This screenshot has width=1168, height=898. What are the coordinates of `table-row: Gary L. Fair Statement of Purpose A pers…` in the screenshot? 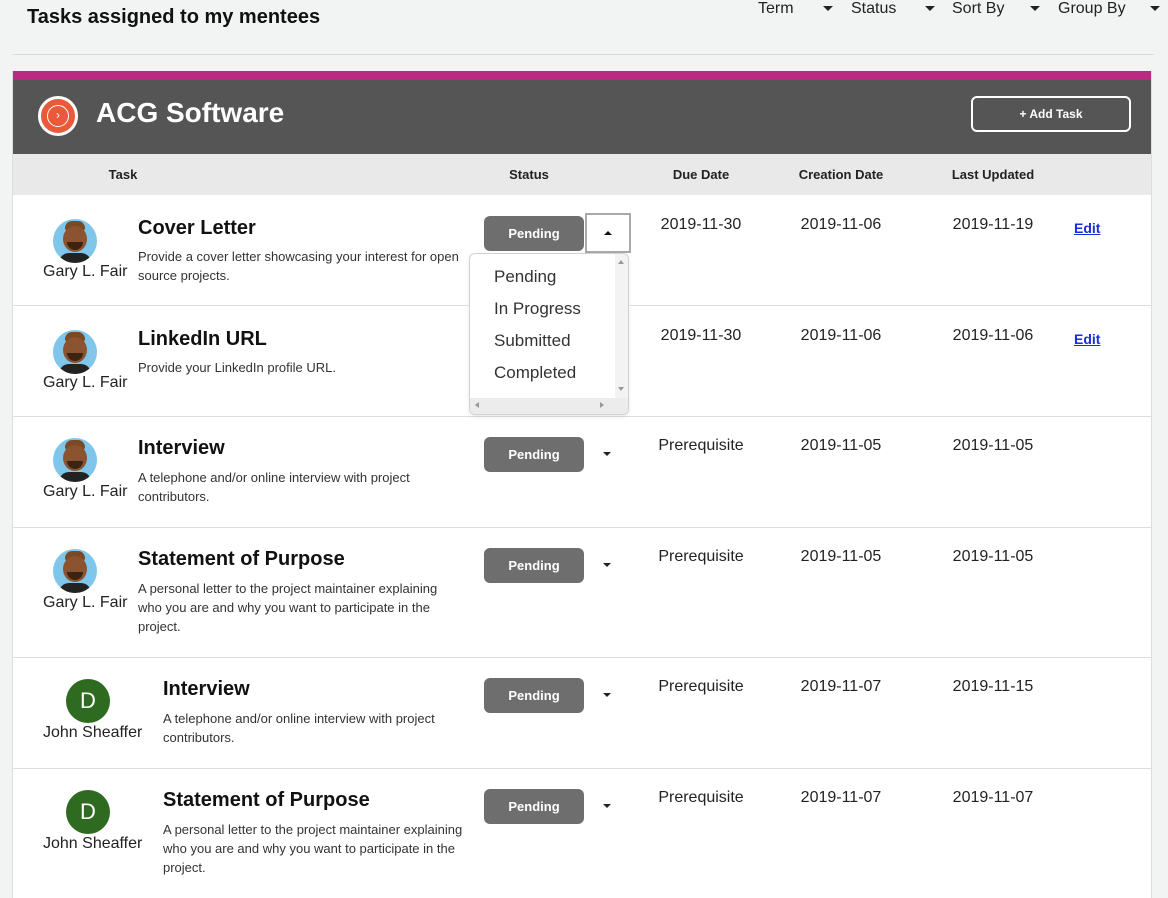 It's located at (582, 593).